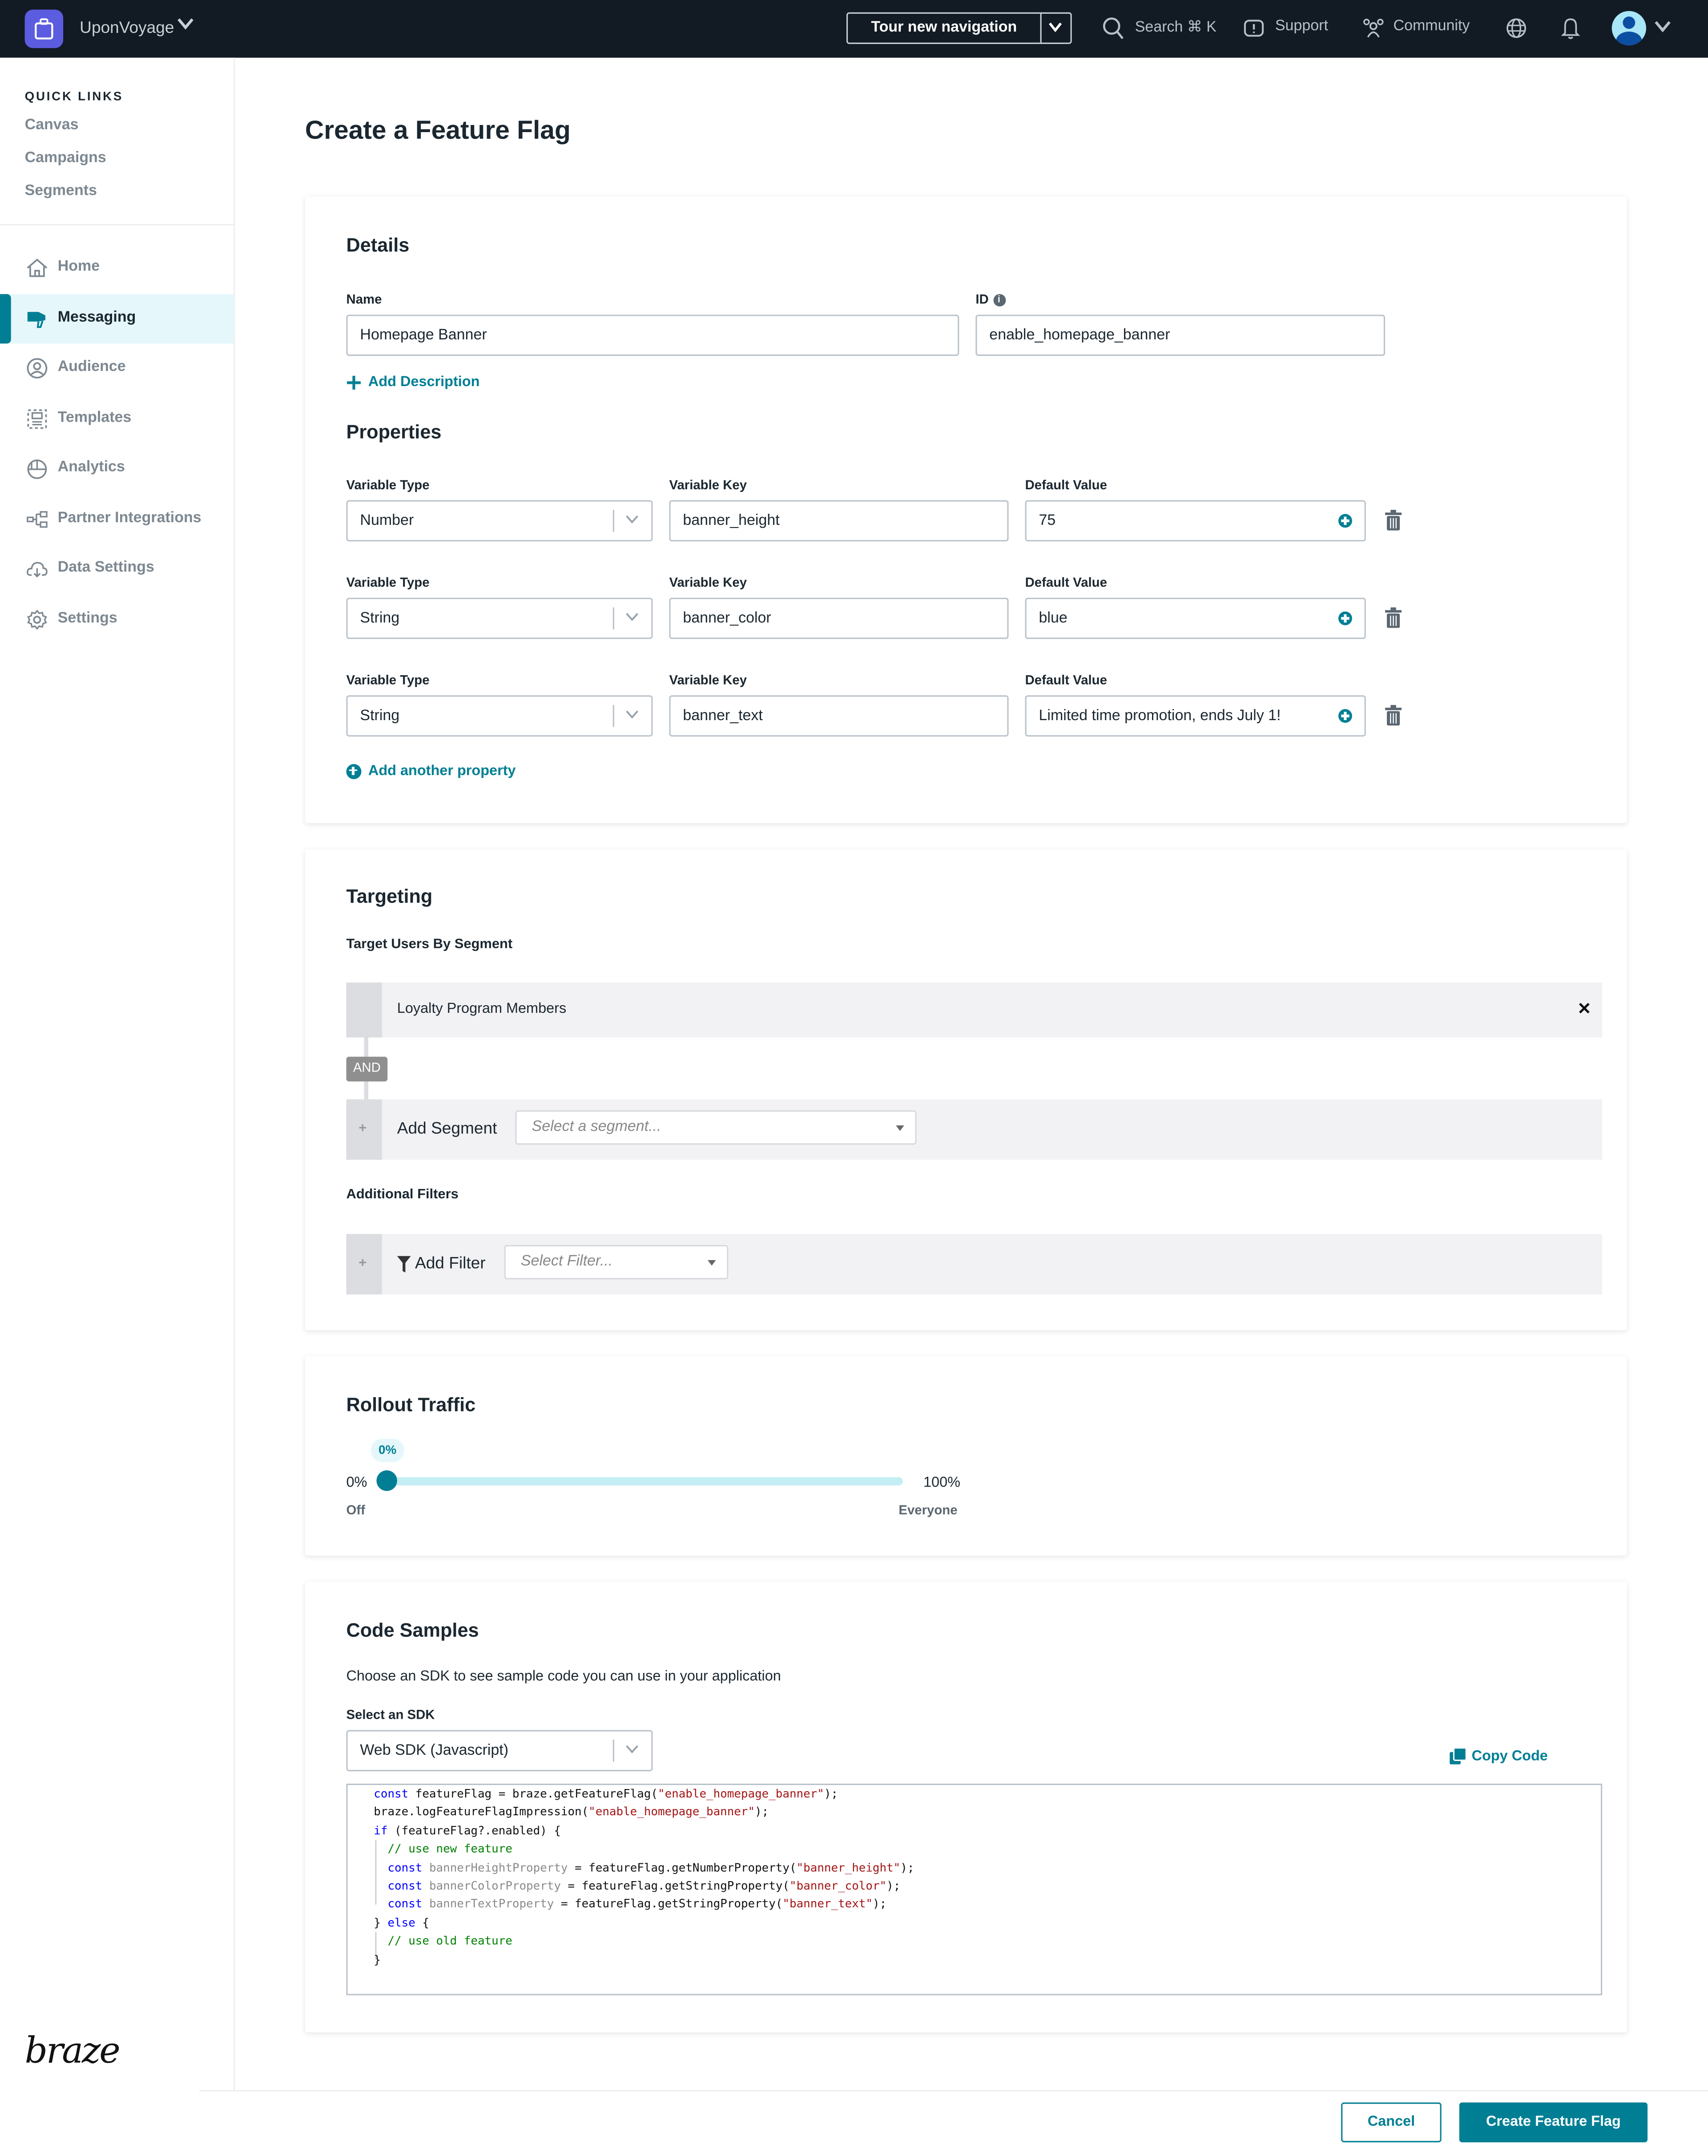  What do you see at coordinates (431, 771) in the screenshot?
I see `add-property-button: Add another property` at bounding box center [431, 771].